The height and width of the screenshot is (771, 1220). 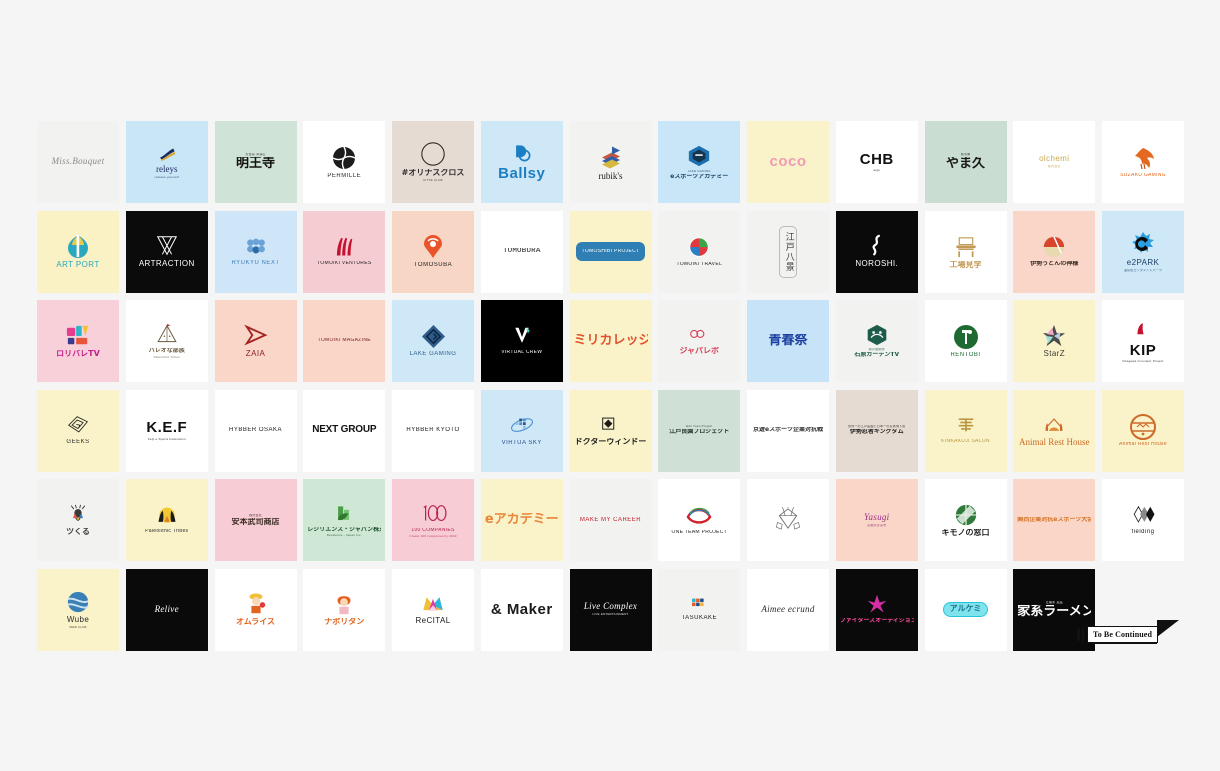 I want to click on gcube-icon, so click(x=699, y=156).